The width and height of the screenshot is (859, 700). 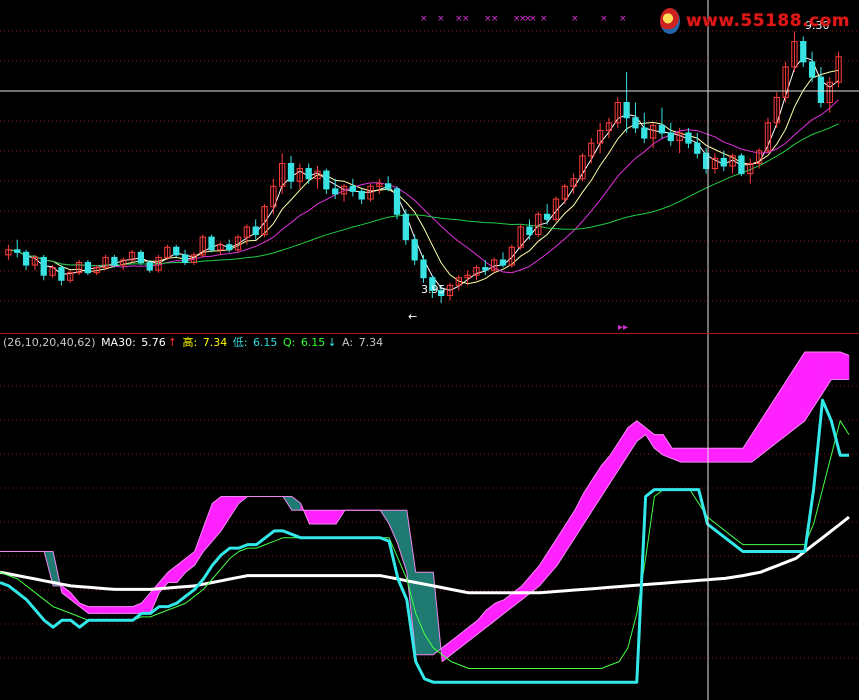 What do you see at coordinates (348, 342) in the screenshot?
I see `a-label: A:` at bounding box center [348, 342].